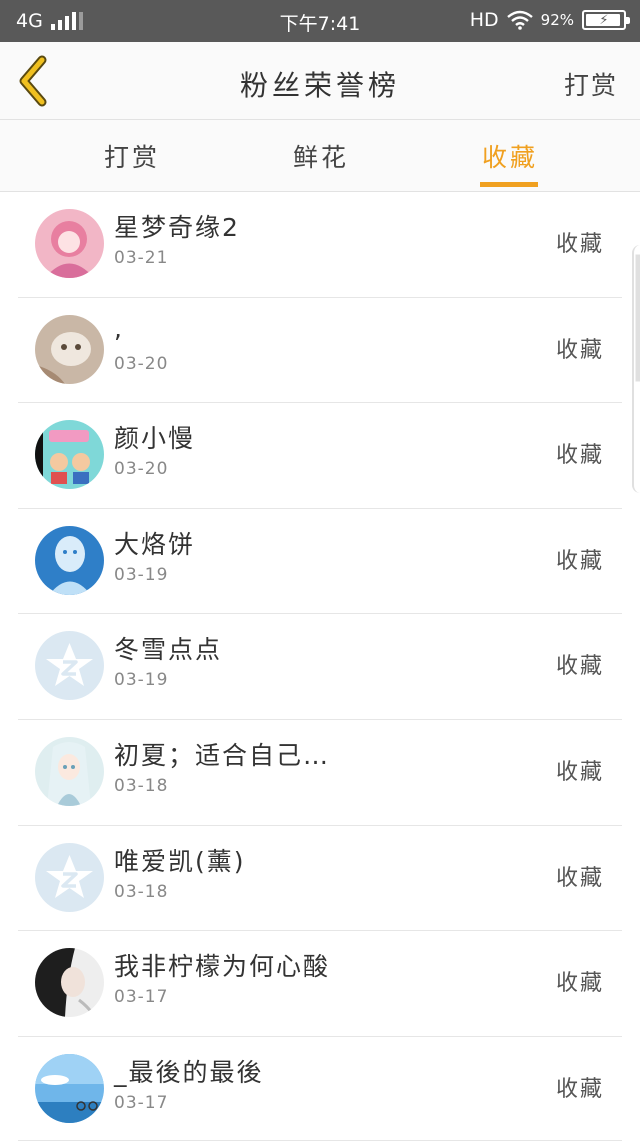 The height and width of the screenshot is (1141, 640). I want to click on fan-name: ,, so click(119, 328).